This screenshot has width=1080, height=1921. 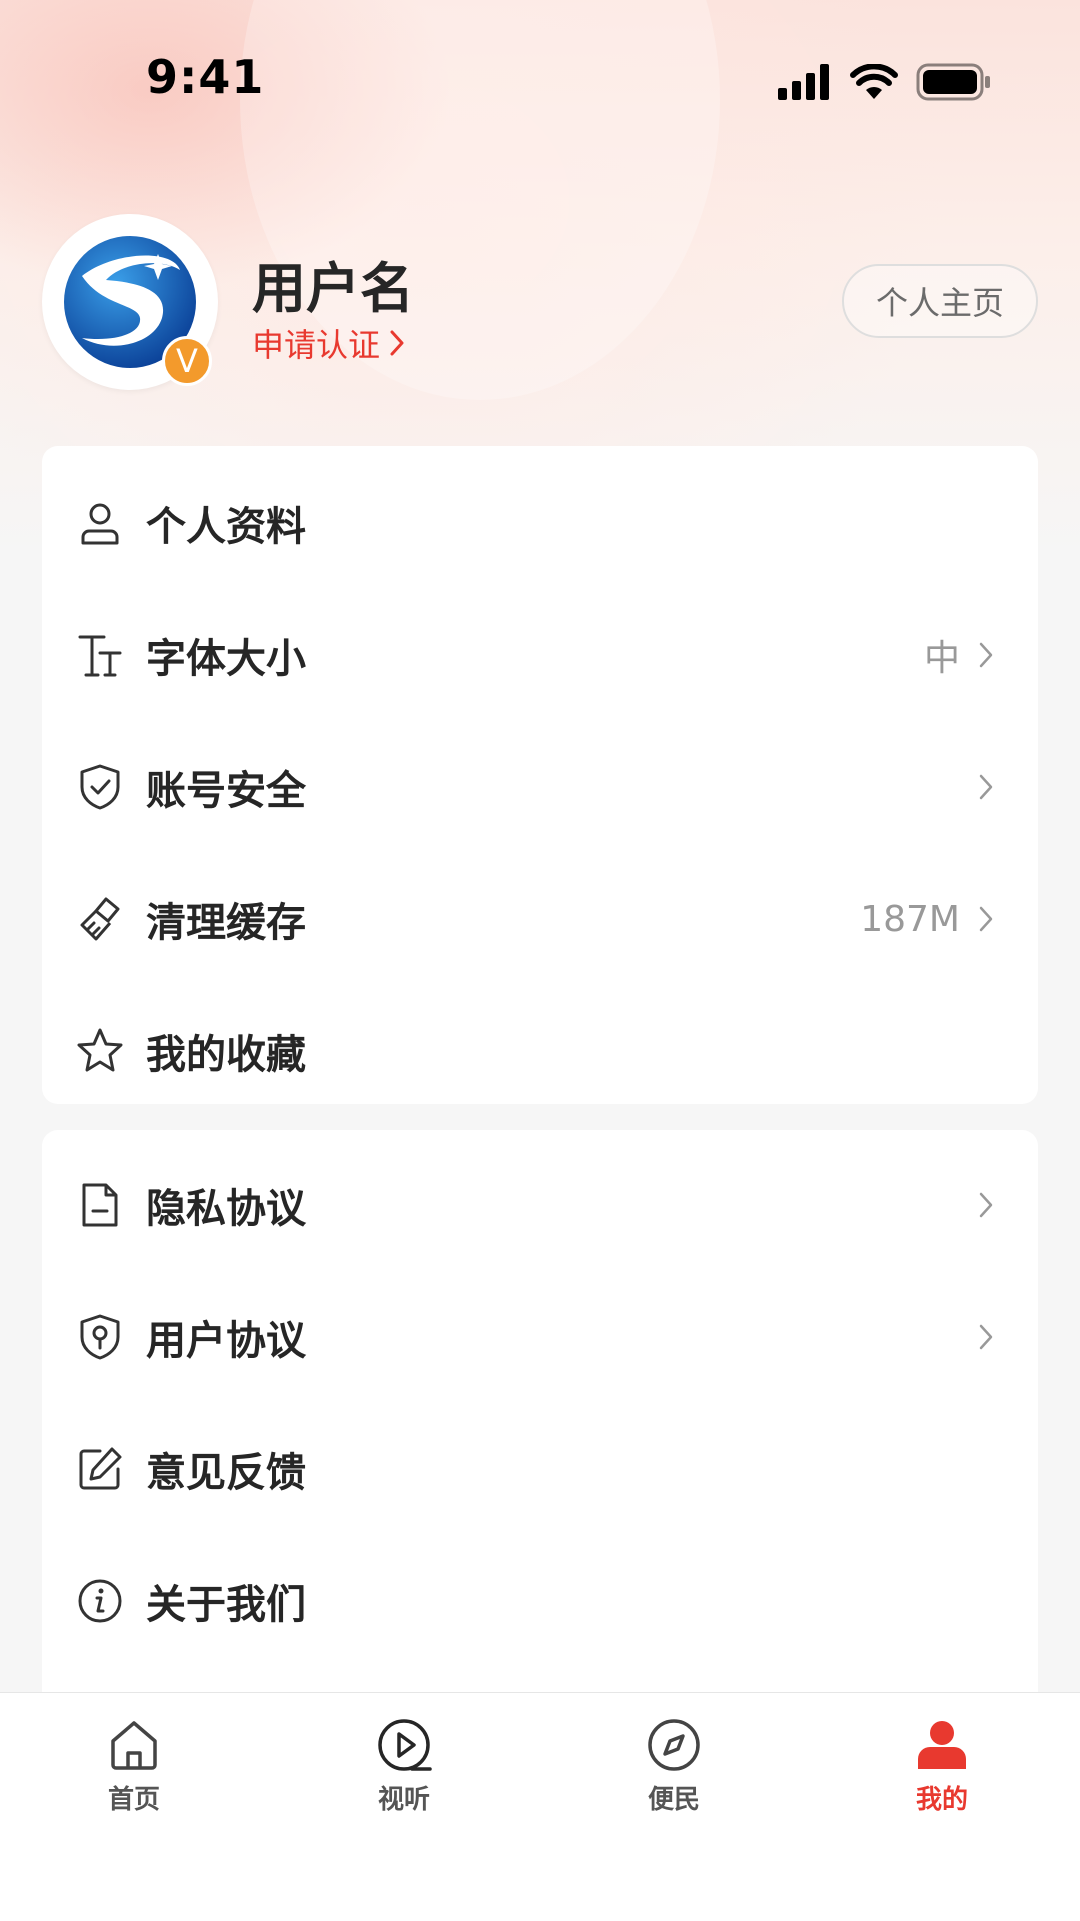 What do you see at coordinates (673, 1800) in the screenshot?
I see `tab-label: 便民` at bounding box center [673, 1800].